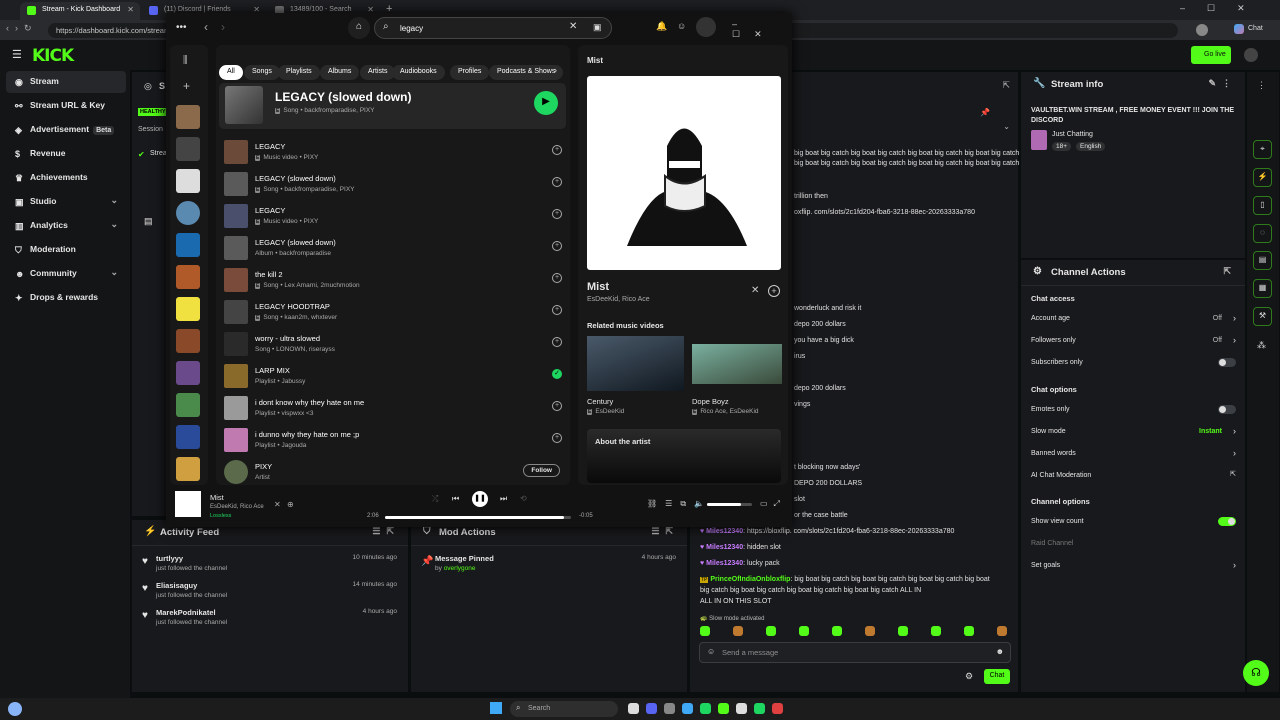 This screenshot has width=1280, height=720. Describe the element at coordinates (66, 226) in the screenshot. I see `sidebar-item-analytics: ▥ Analytics ⌄` at that location.